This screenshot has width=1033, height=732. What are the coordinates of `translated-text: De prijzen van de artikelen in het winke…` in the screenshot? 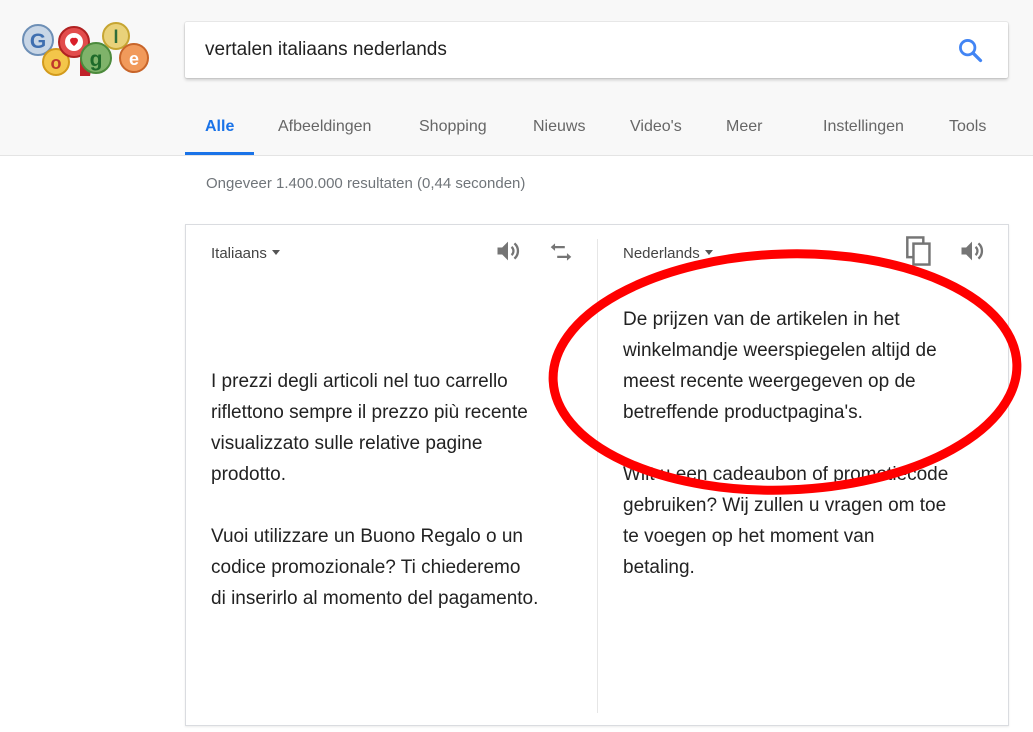 It's located at (785, 443).